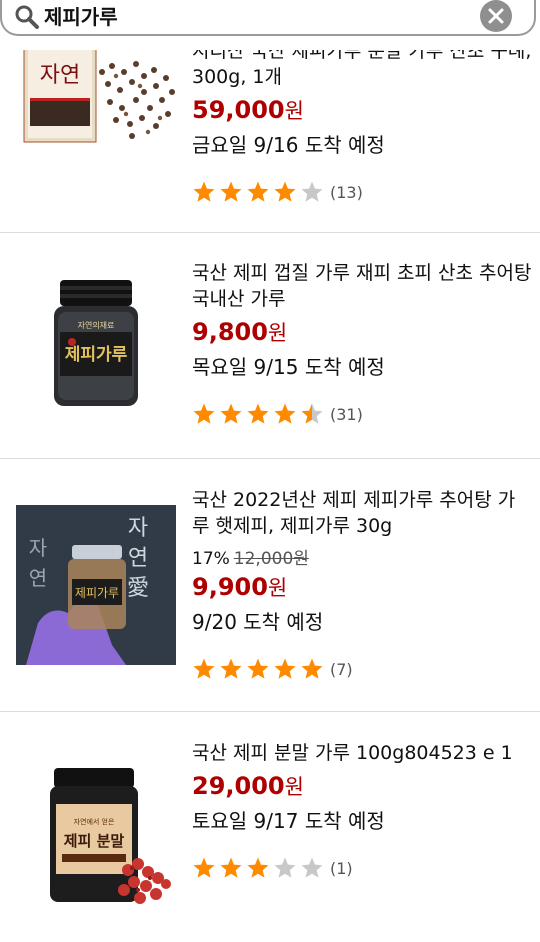  I want to click on svg-text: 愛, so click(138, 588).